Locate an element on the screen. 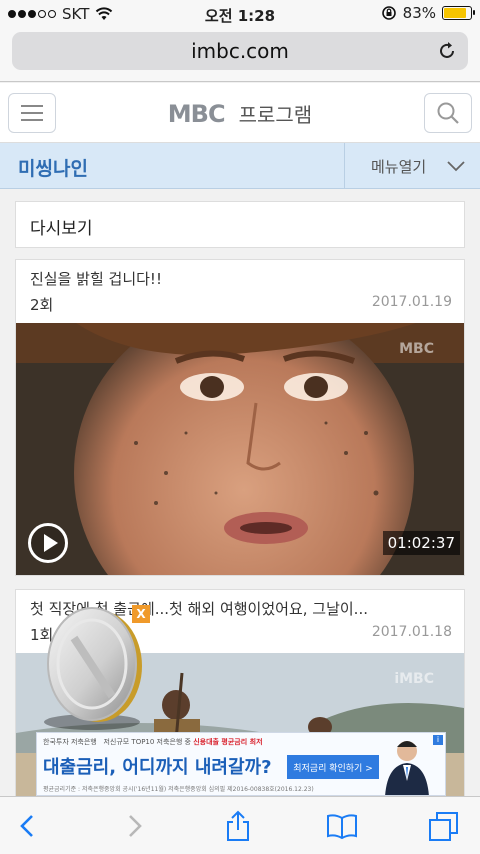 The height and width of the screenshot is (854, 480). battery-area: 83% is located at coordinates (428, 13).